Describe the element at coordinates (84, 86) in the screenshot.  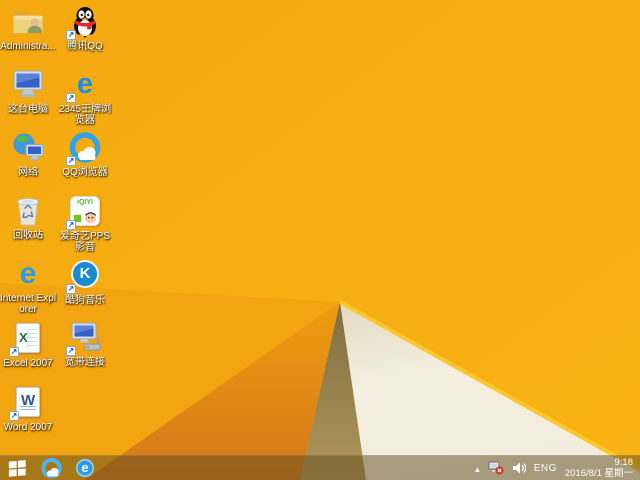
I see `browser-e-icon: e` at that location.